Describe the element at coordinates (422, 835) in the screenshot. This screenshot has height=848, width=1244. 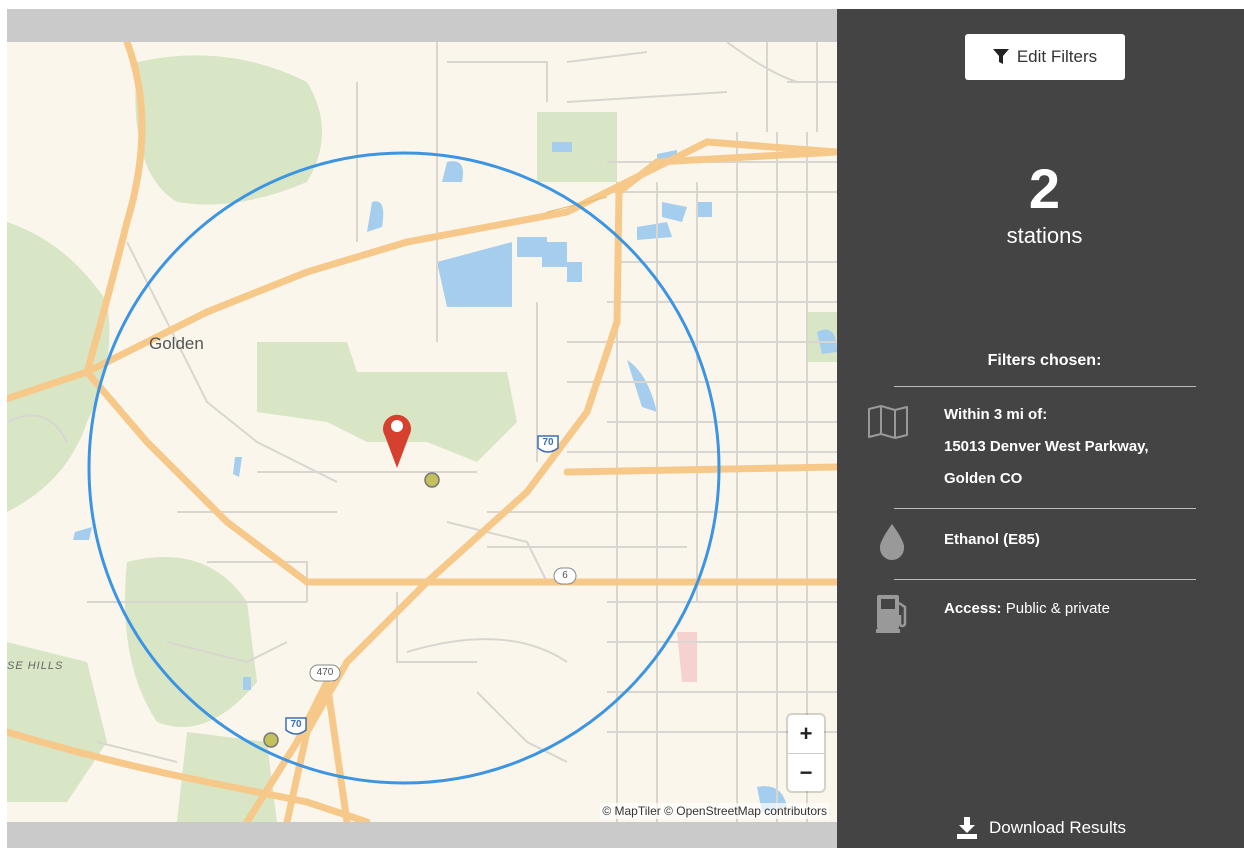
I see `bottom-bar` at that location.